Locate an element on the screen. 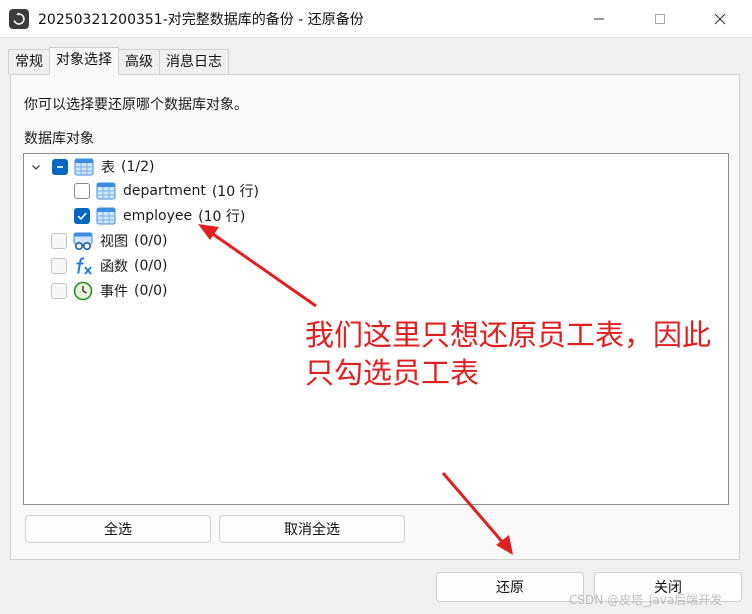  employee-count: (10 行) is located at coordinates (222, 217).